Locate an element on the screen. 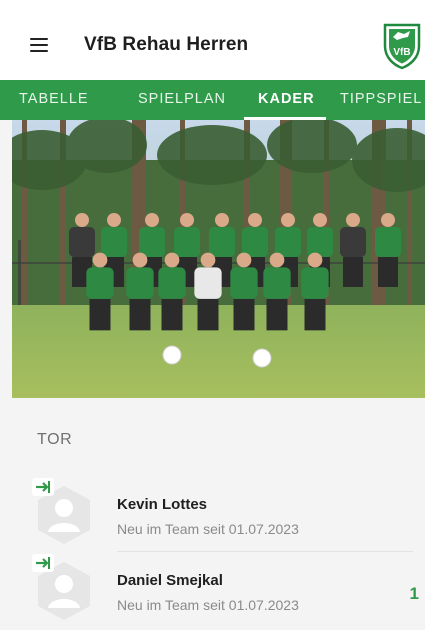  tab-kader: KADER is located at coordinates (286, 99).